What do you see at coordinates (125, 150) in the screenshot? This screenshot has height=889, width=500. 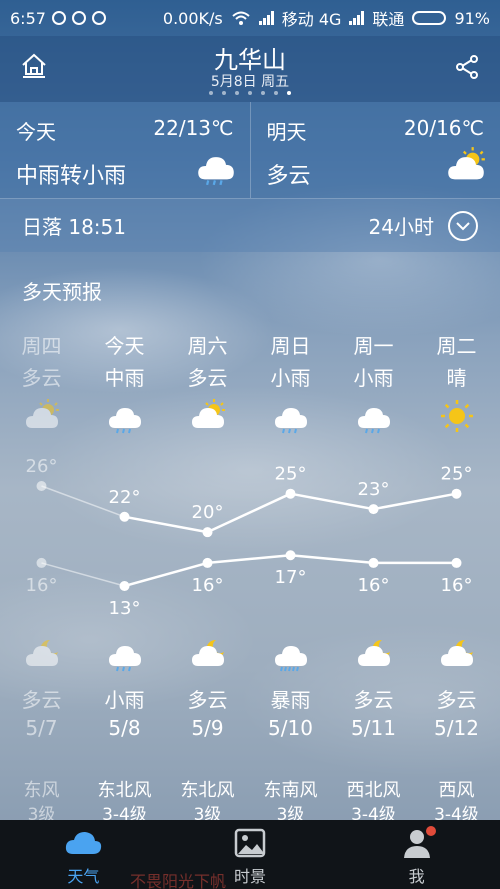 I see `today-card: 今天 22/13℃ 中雨转小雨` at bounding box center [125, 150].